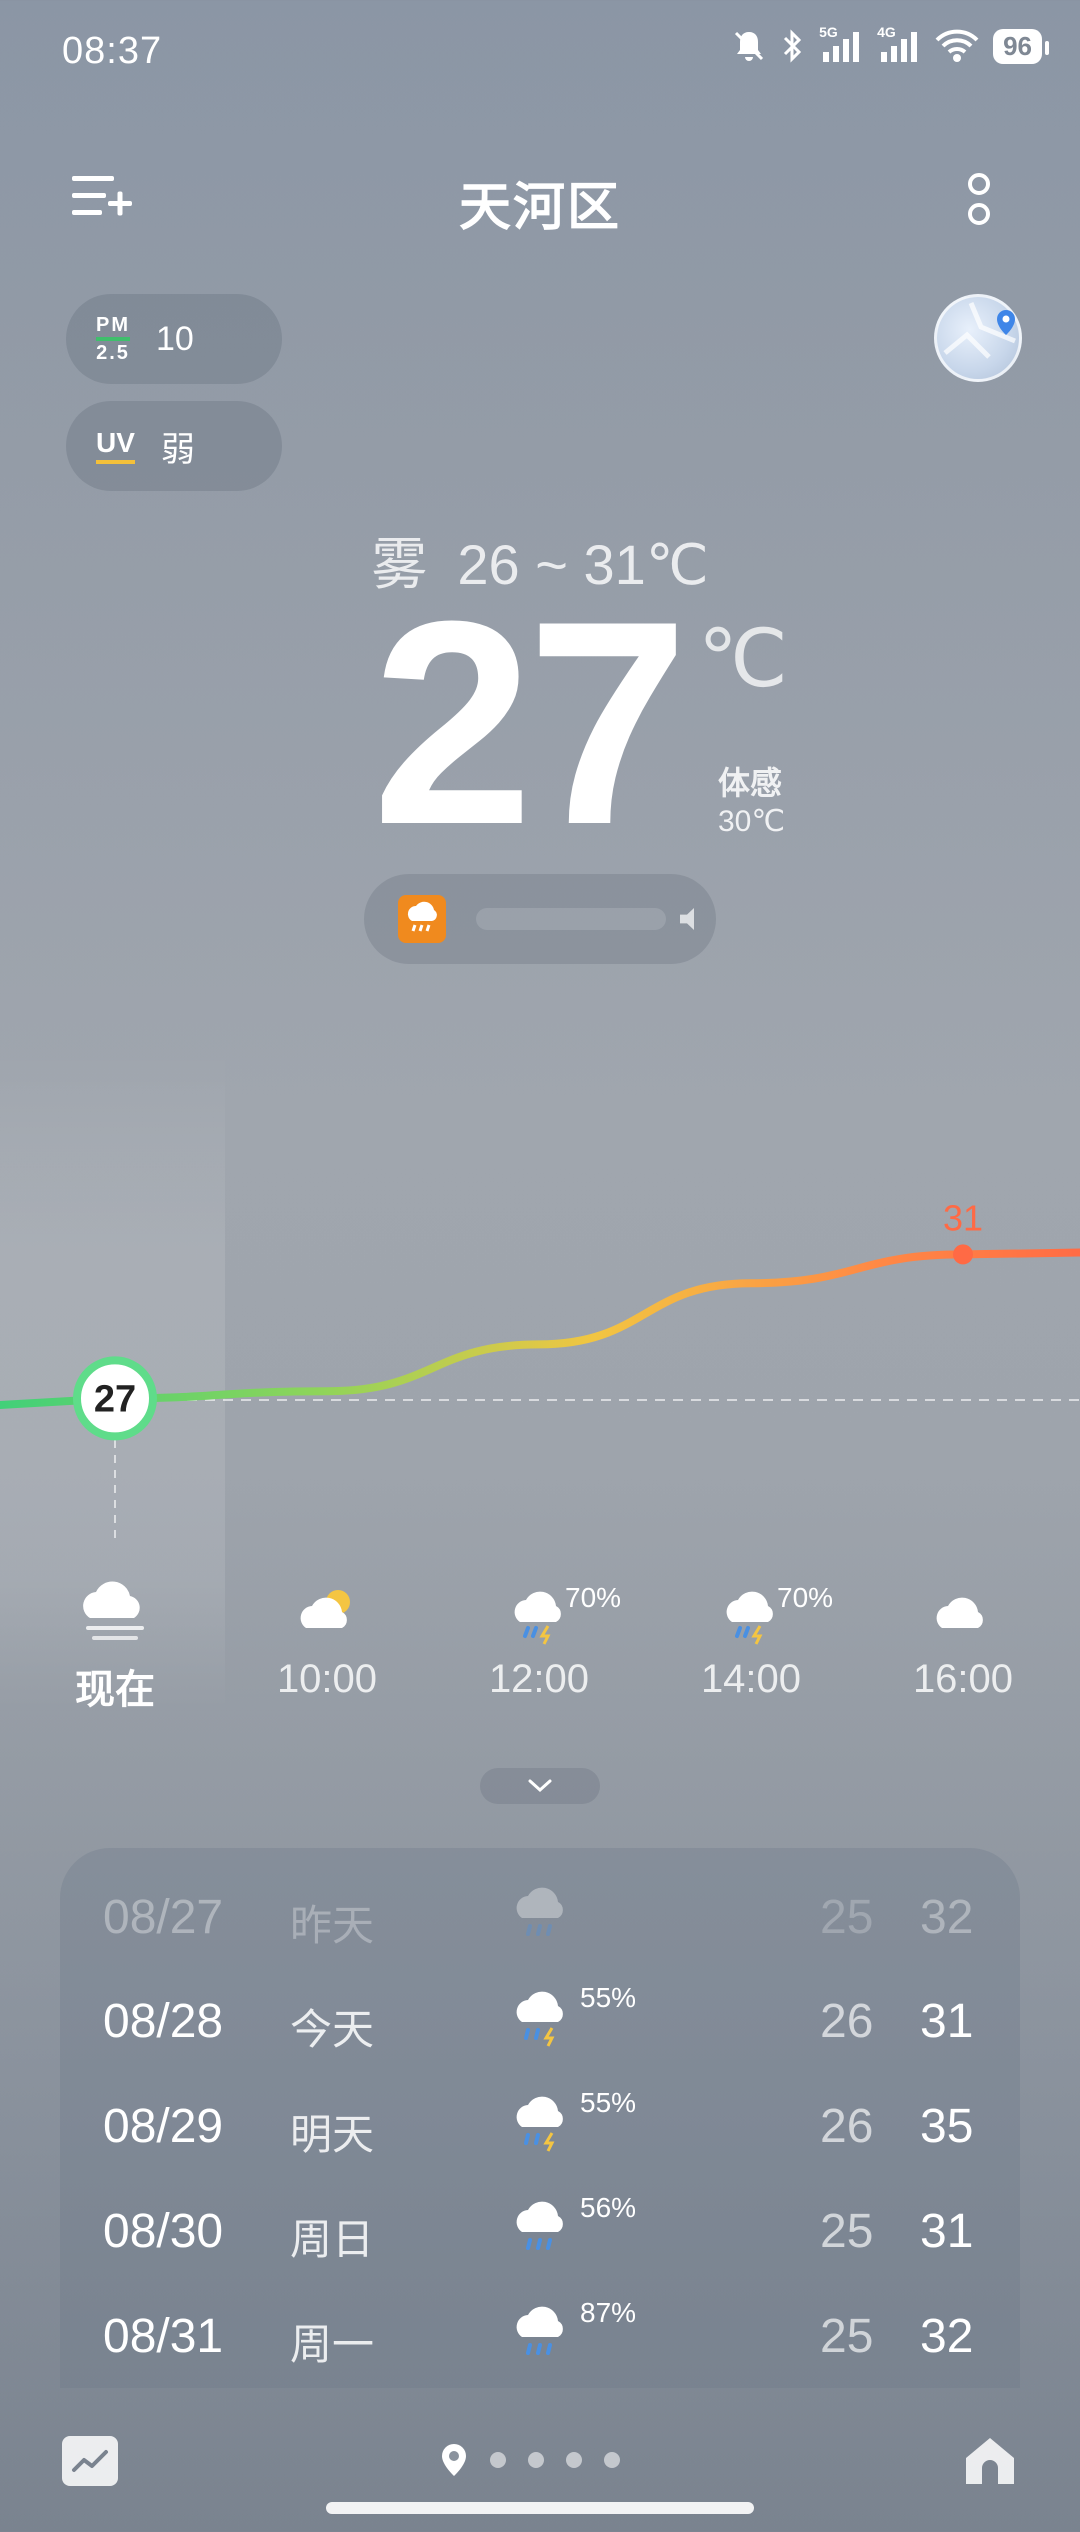 The height and width of the screenshot is (2532, 1080). What do you see at coordinates (899, 44) in the screenshot?
I see `signal-4g-icon: 4G` at bounding box center [899, 44].